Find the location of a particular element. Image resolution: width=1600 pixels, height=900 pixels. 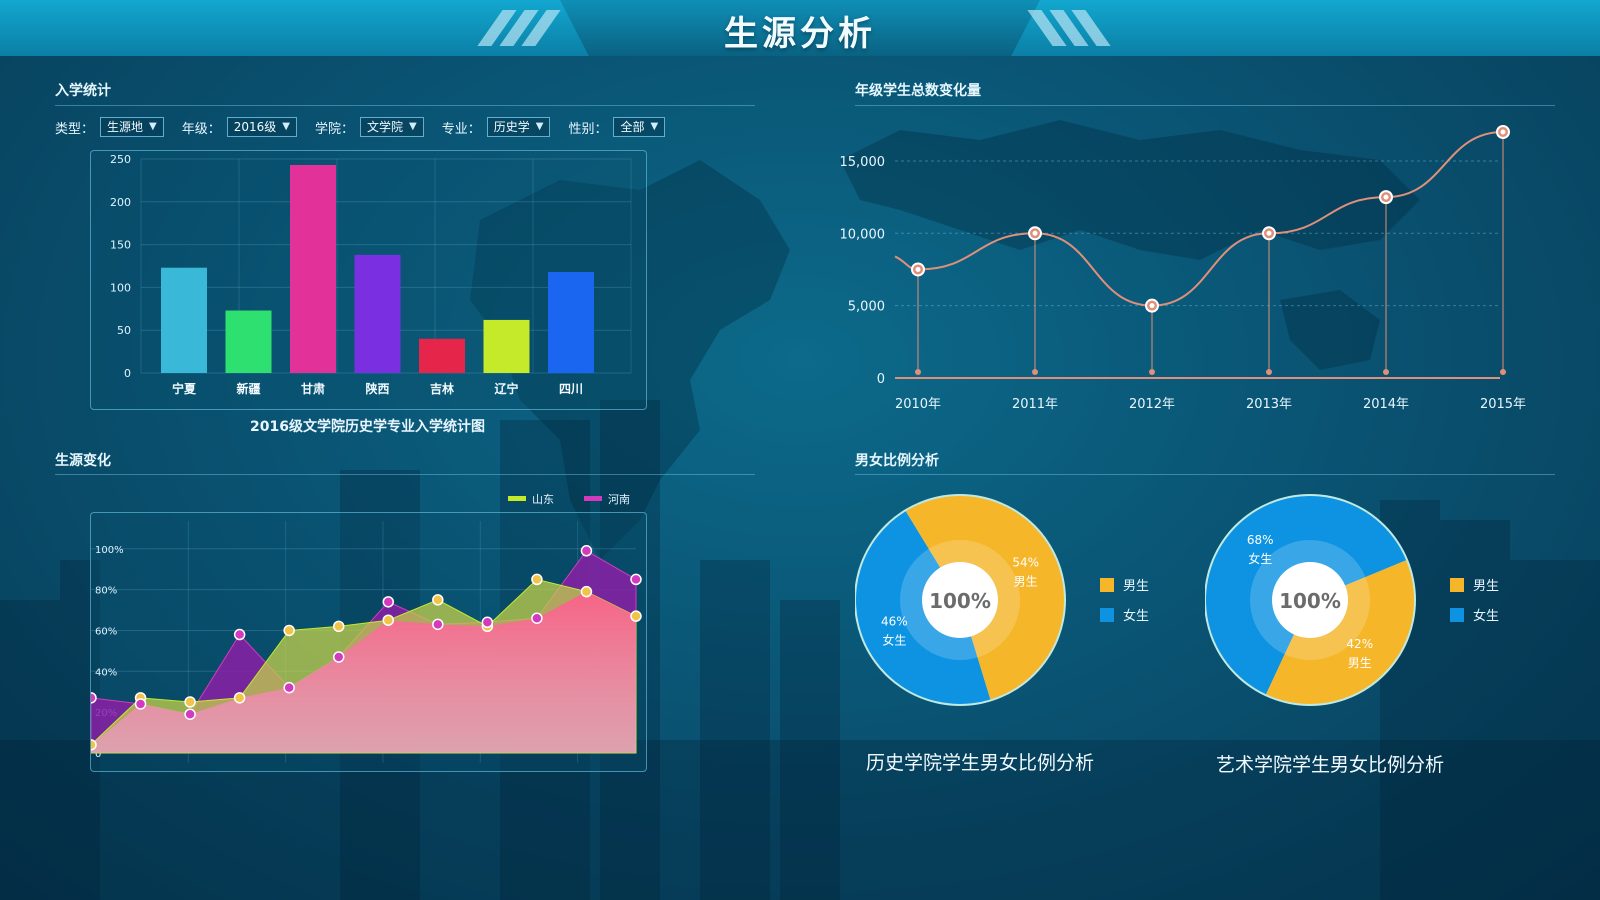

x-tick-label: 辽宁 is located at coordinates (506, 388).